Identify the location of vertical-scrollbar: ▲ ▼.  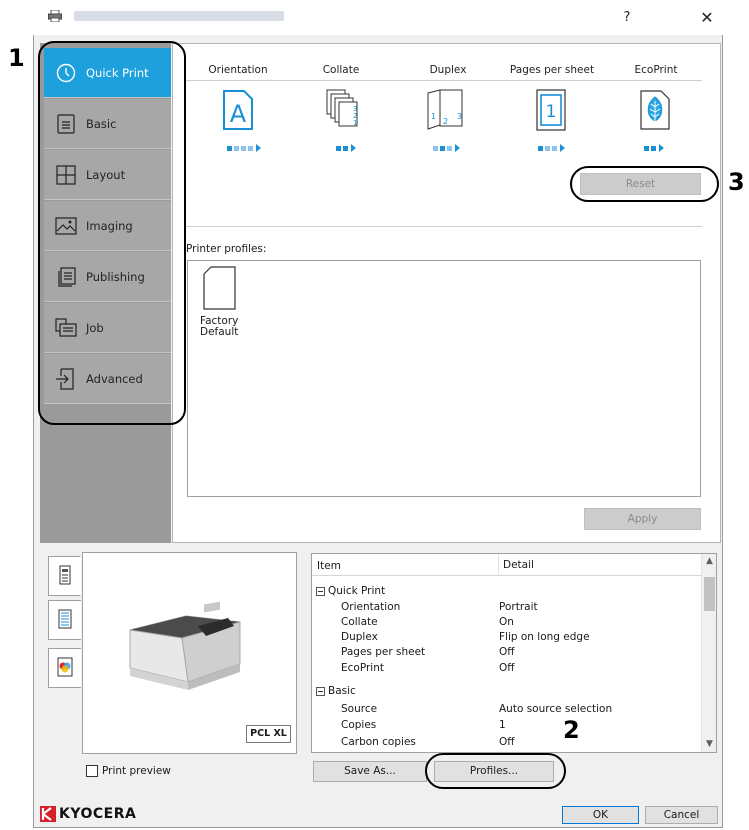
(708, 653).